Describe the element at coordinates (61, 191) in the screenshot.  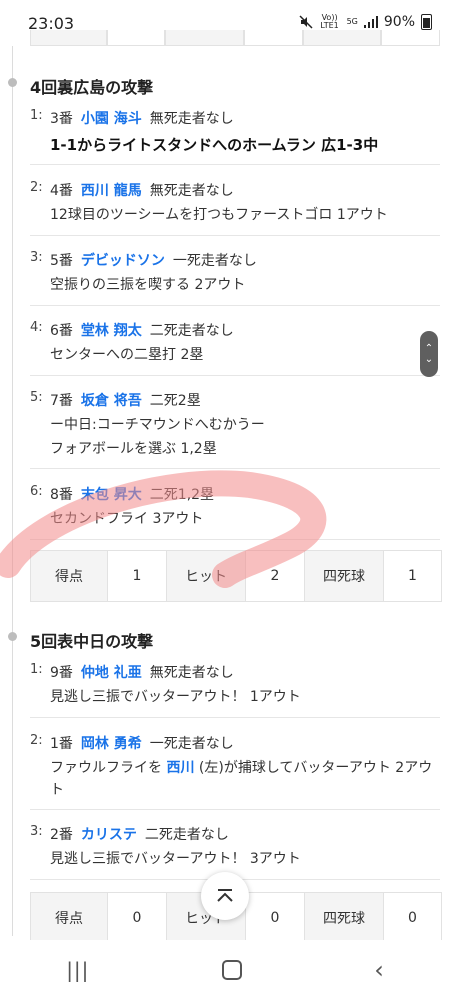
I see `batting-order: 4番` at that location.